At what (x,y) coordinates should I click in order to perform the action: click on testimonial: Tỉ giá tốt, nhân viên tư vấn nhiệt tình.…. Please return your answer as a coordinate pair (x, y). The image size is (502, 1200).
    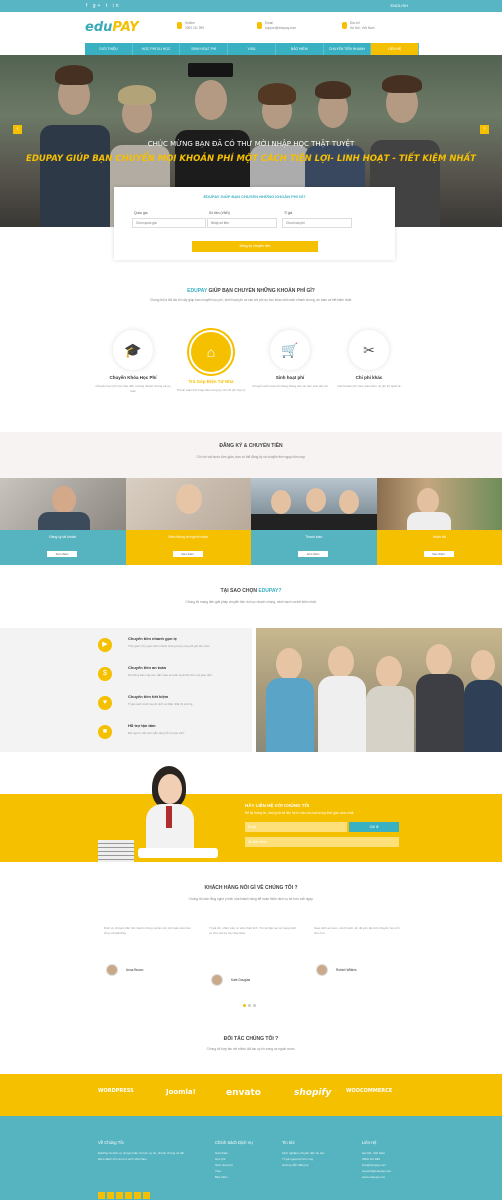
    Looking at the image, I should click on (253, 956).